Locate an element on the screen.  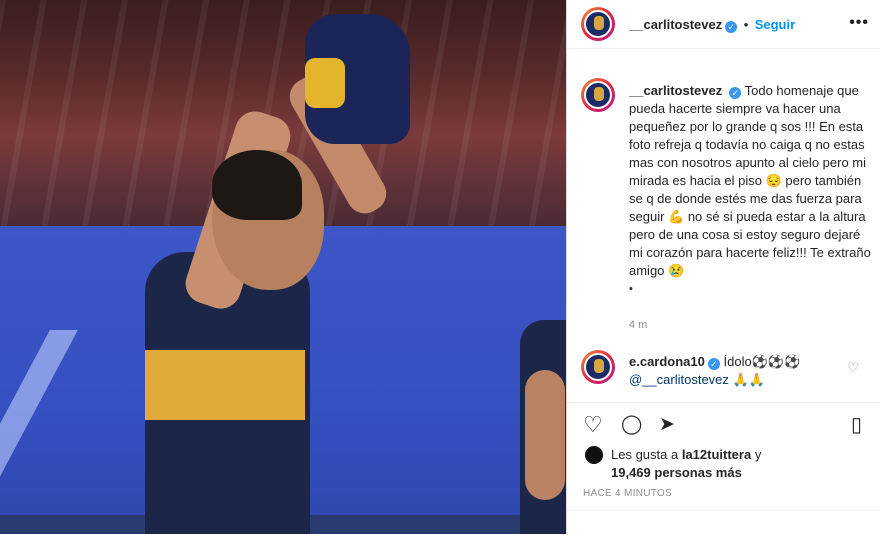
teammate-arm is located at coordinates (545, 435).